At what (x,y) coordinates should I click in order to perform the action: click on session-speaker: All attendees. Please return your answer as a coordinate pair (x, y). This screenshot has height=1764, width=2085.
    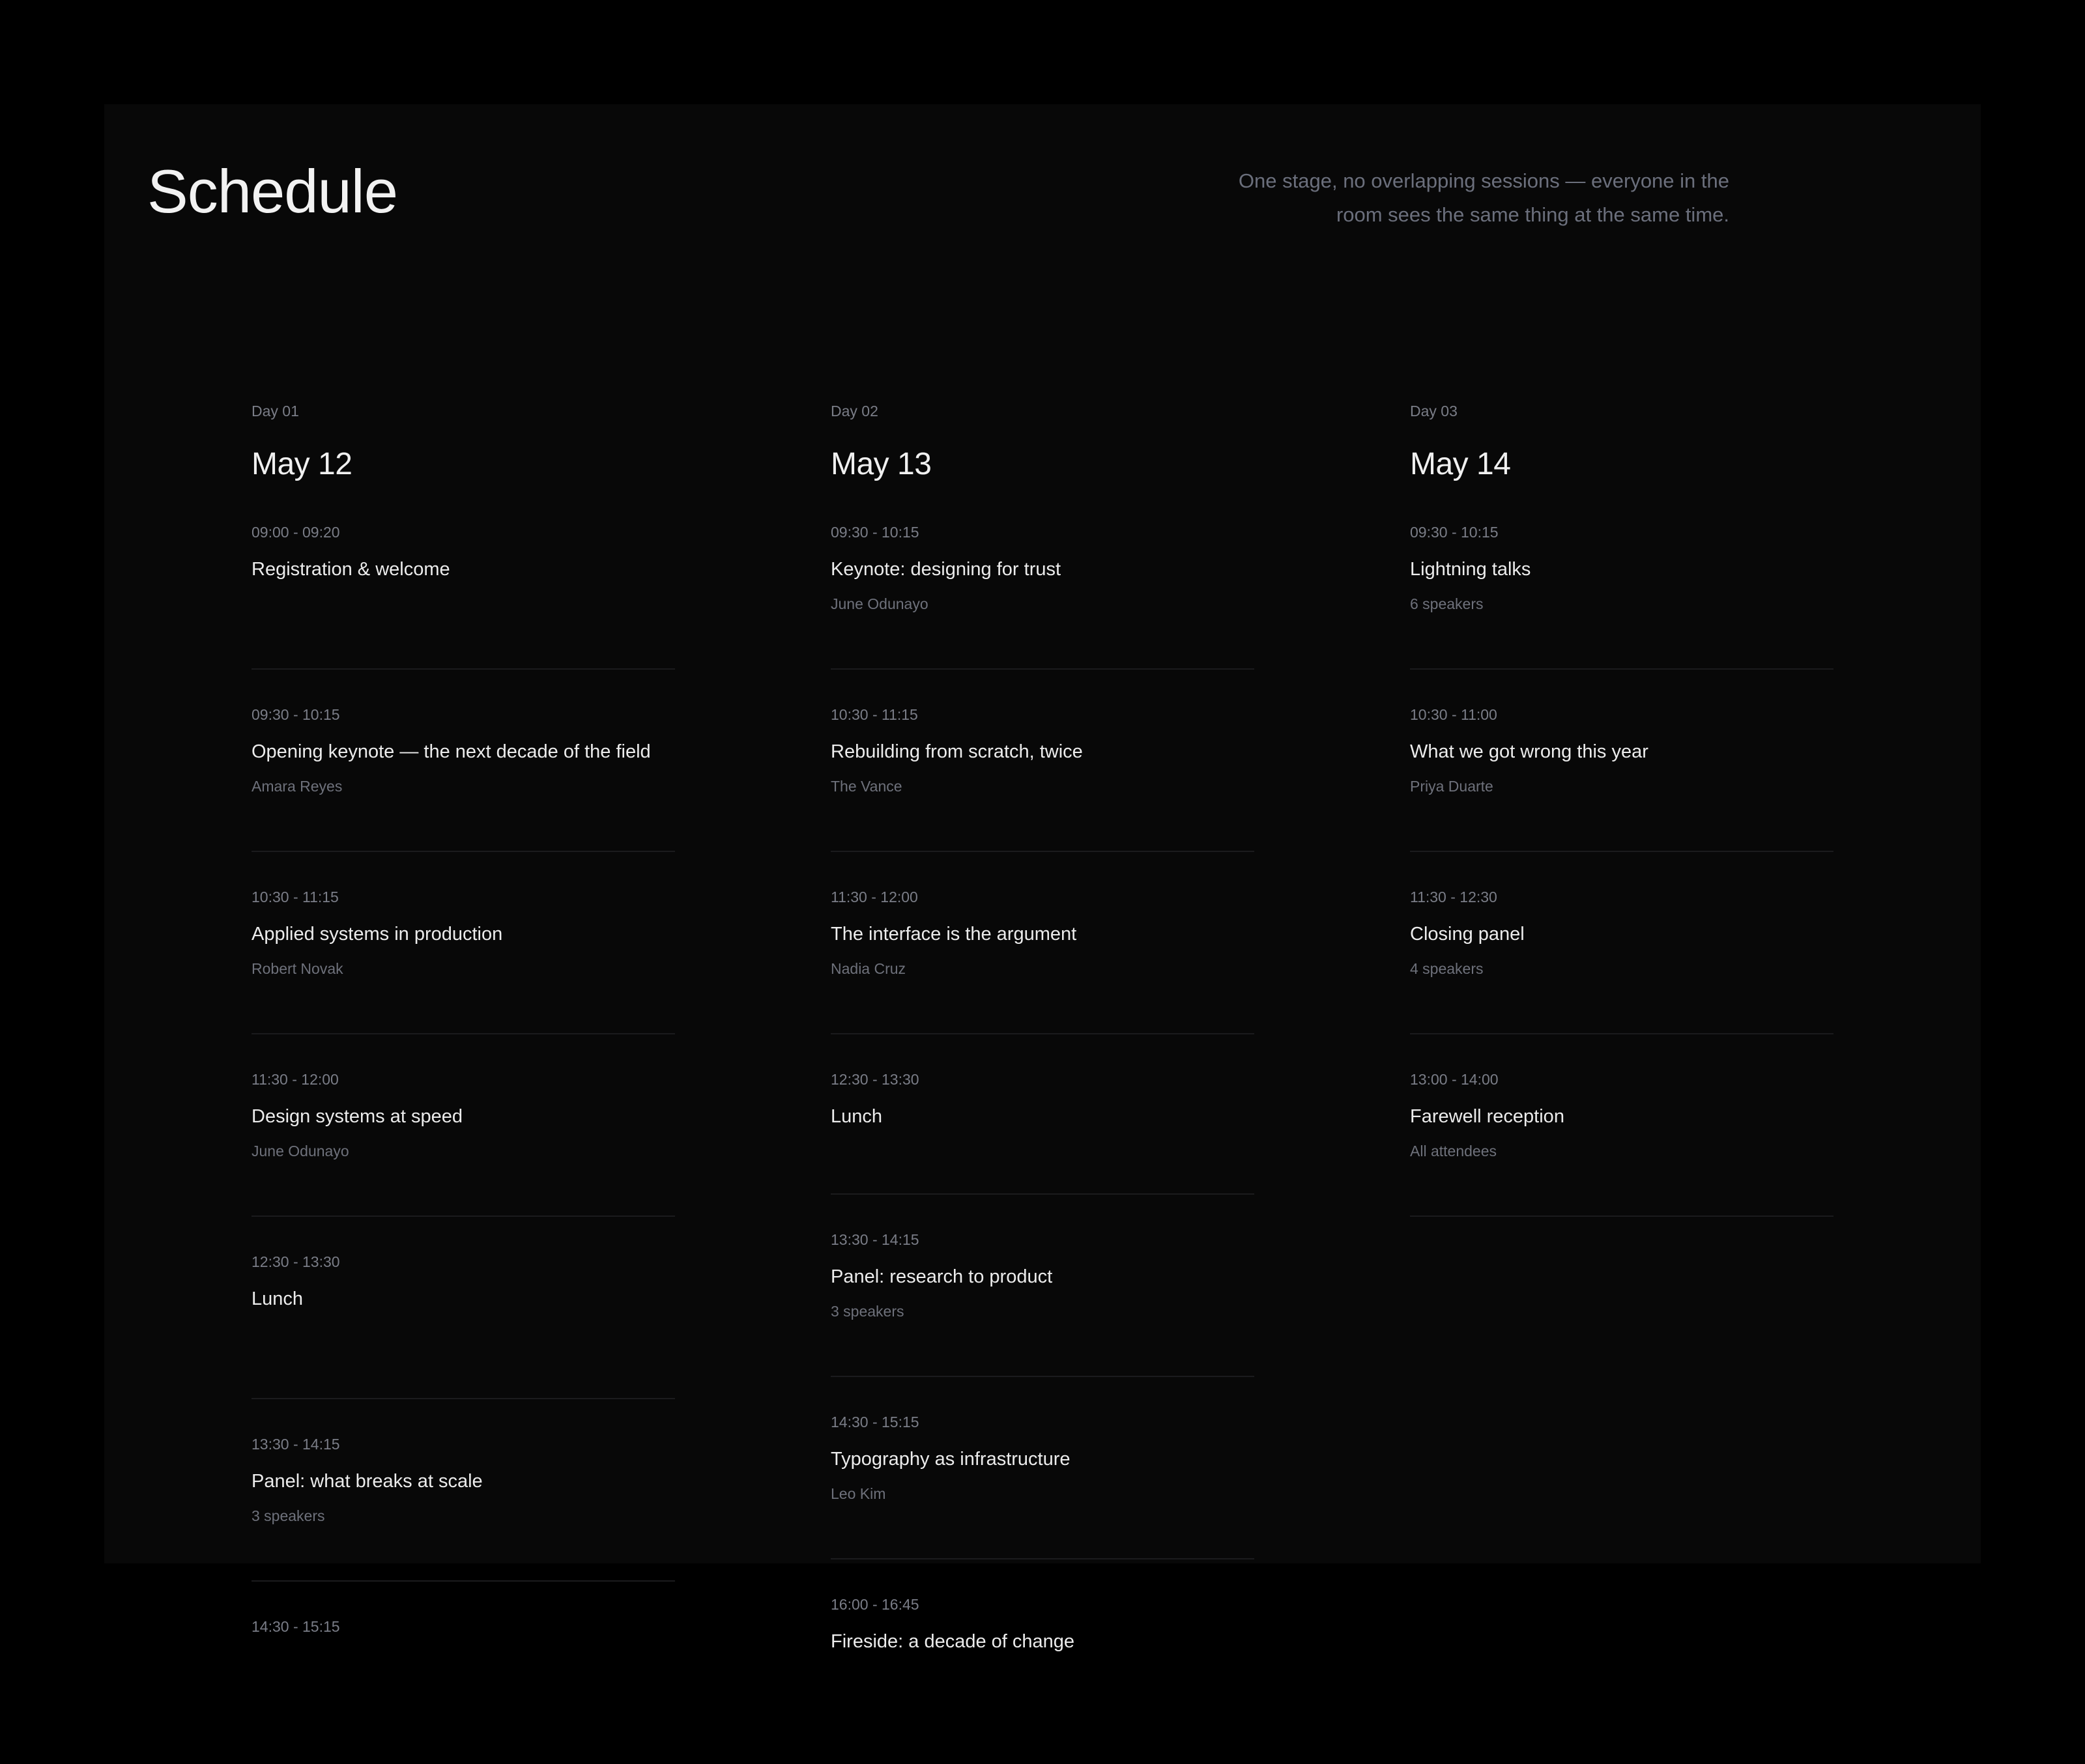
    Looking at the image, I should click on (1453, 1151).